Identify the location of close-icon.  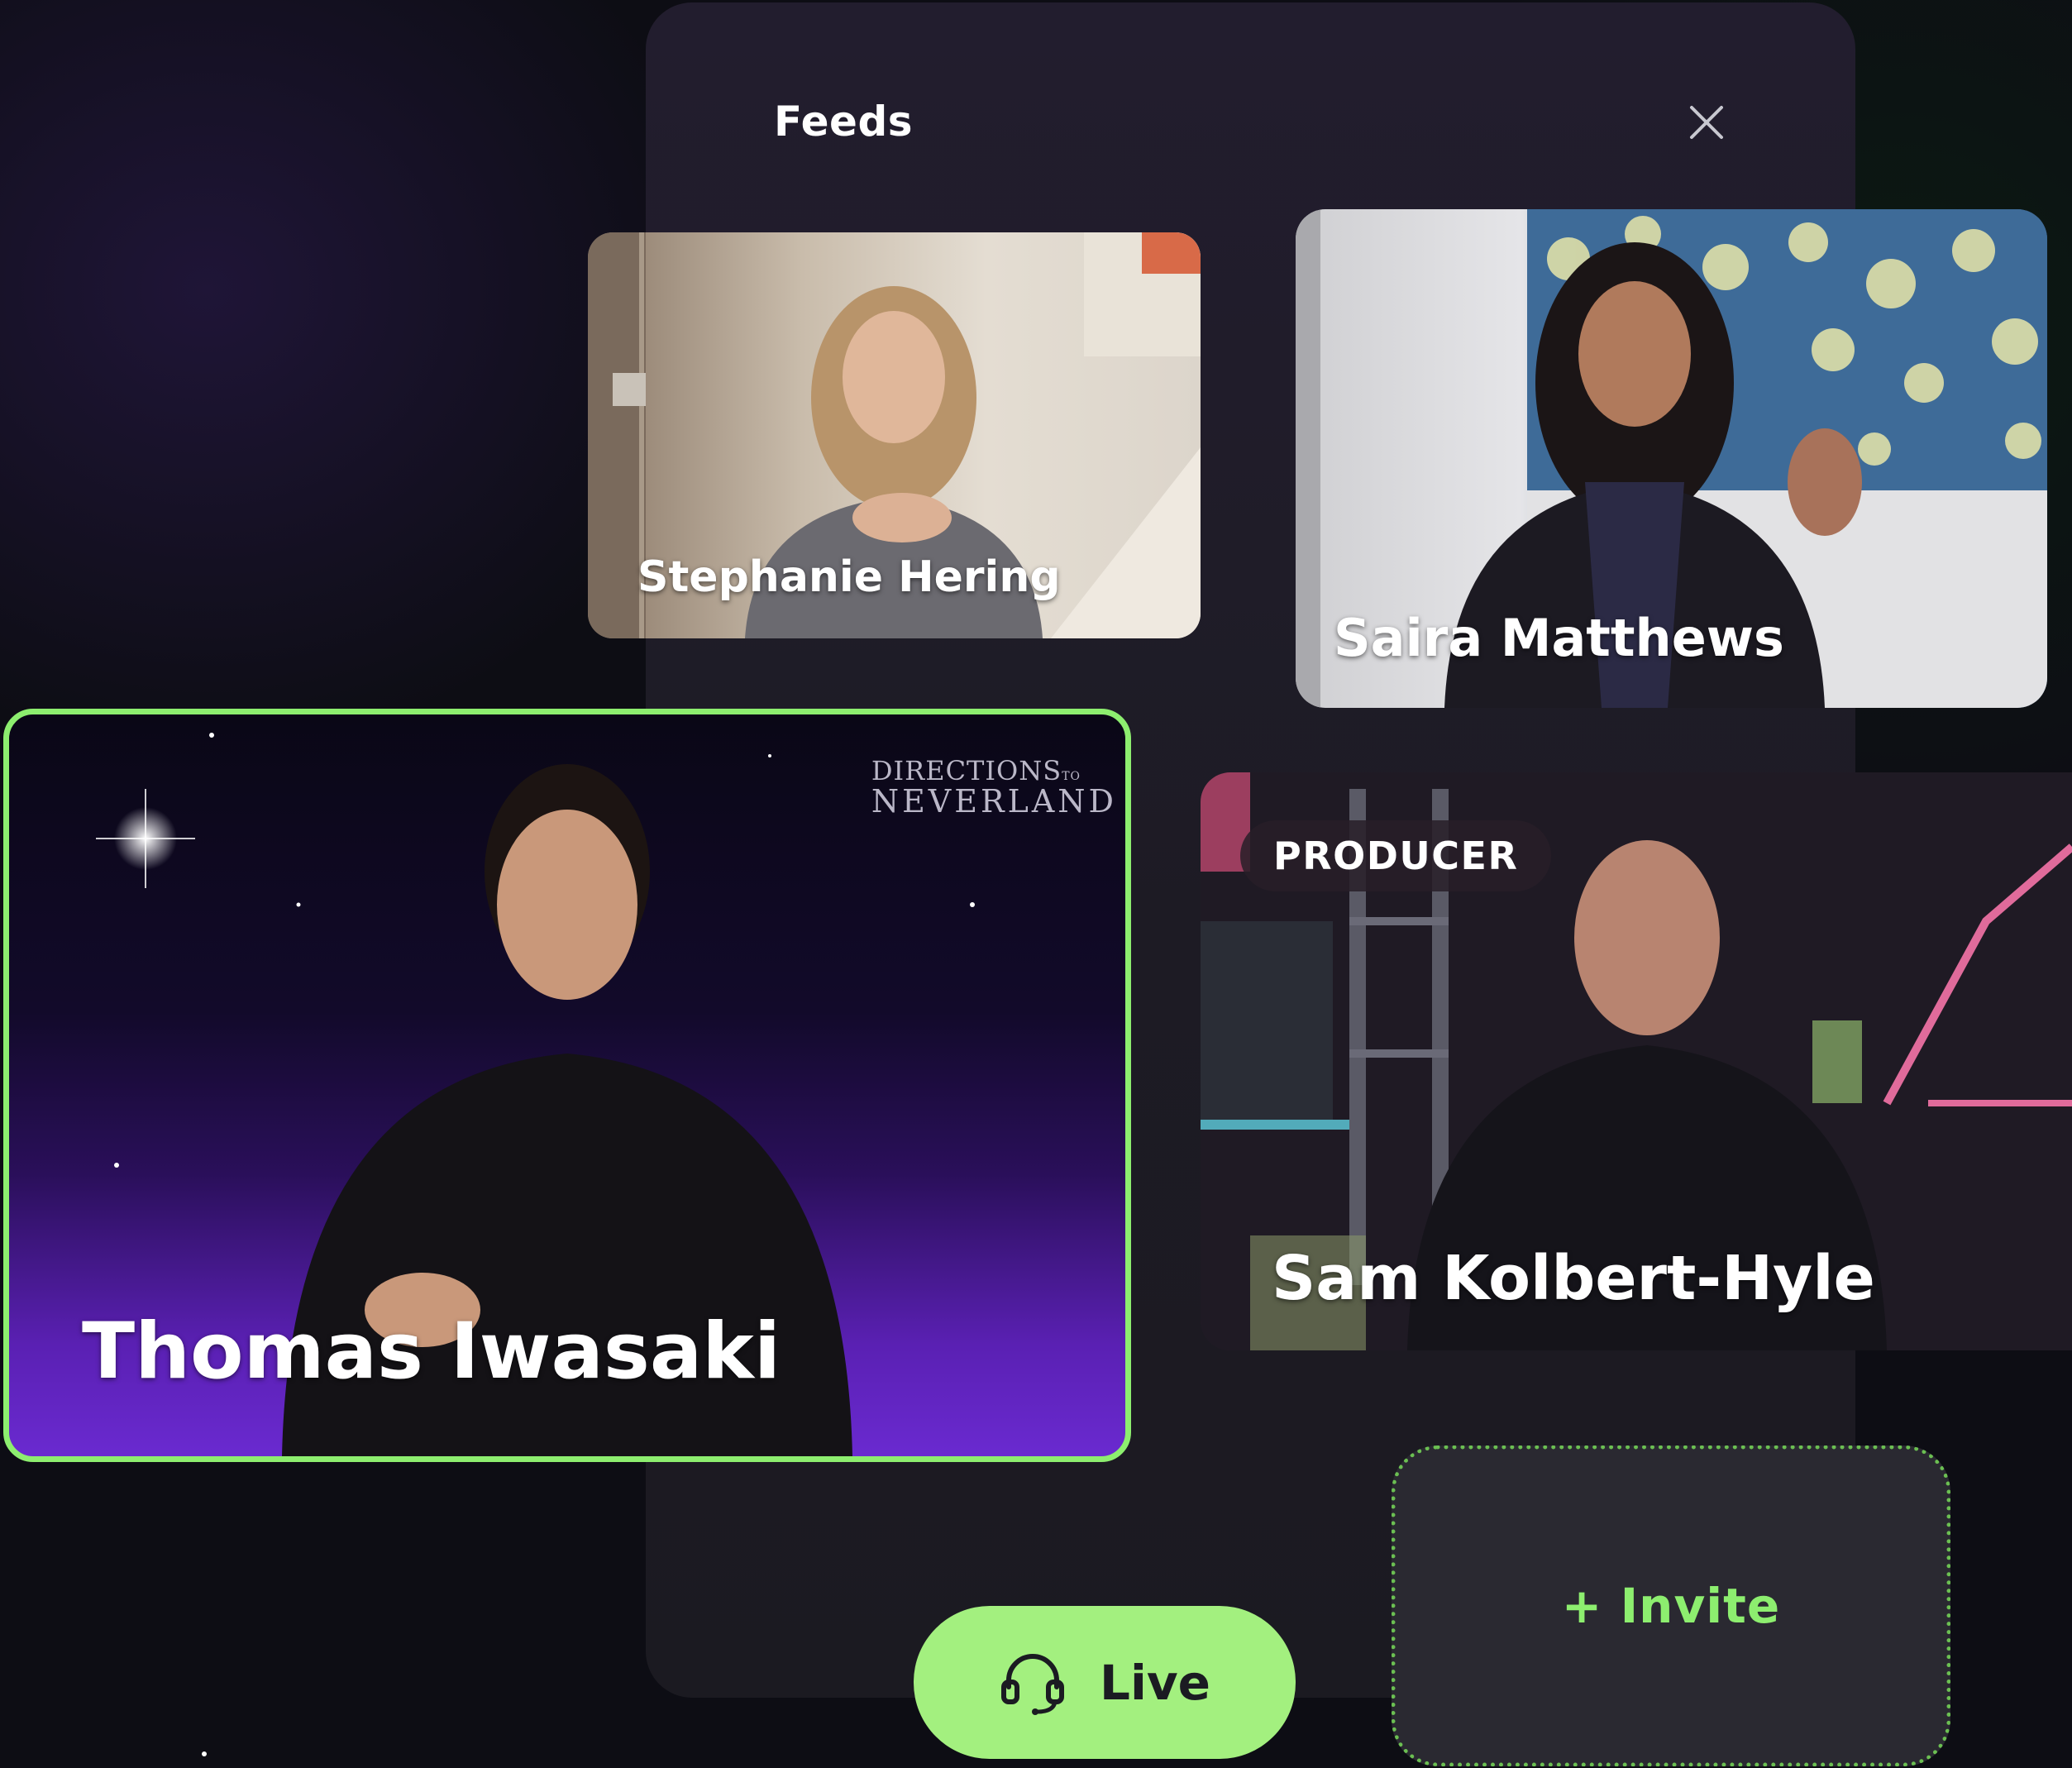
(1706, 122).